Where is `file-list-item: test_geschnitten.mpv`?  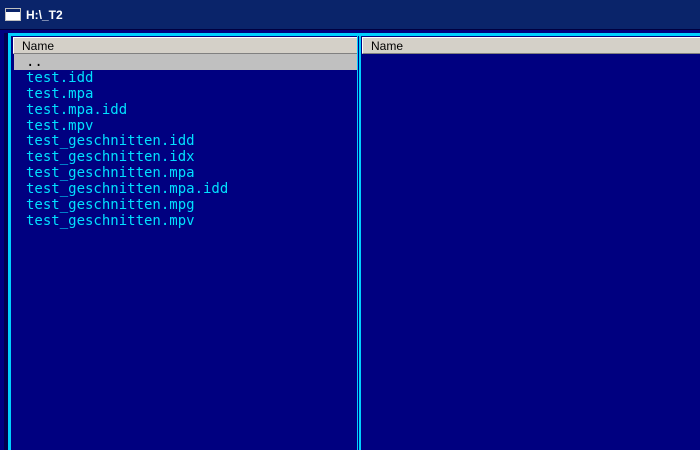 file-list-item: test_geschnitten.mpv is located at coordinates (186, 221).